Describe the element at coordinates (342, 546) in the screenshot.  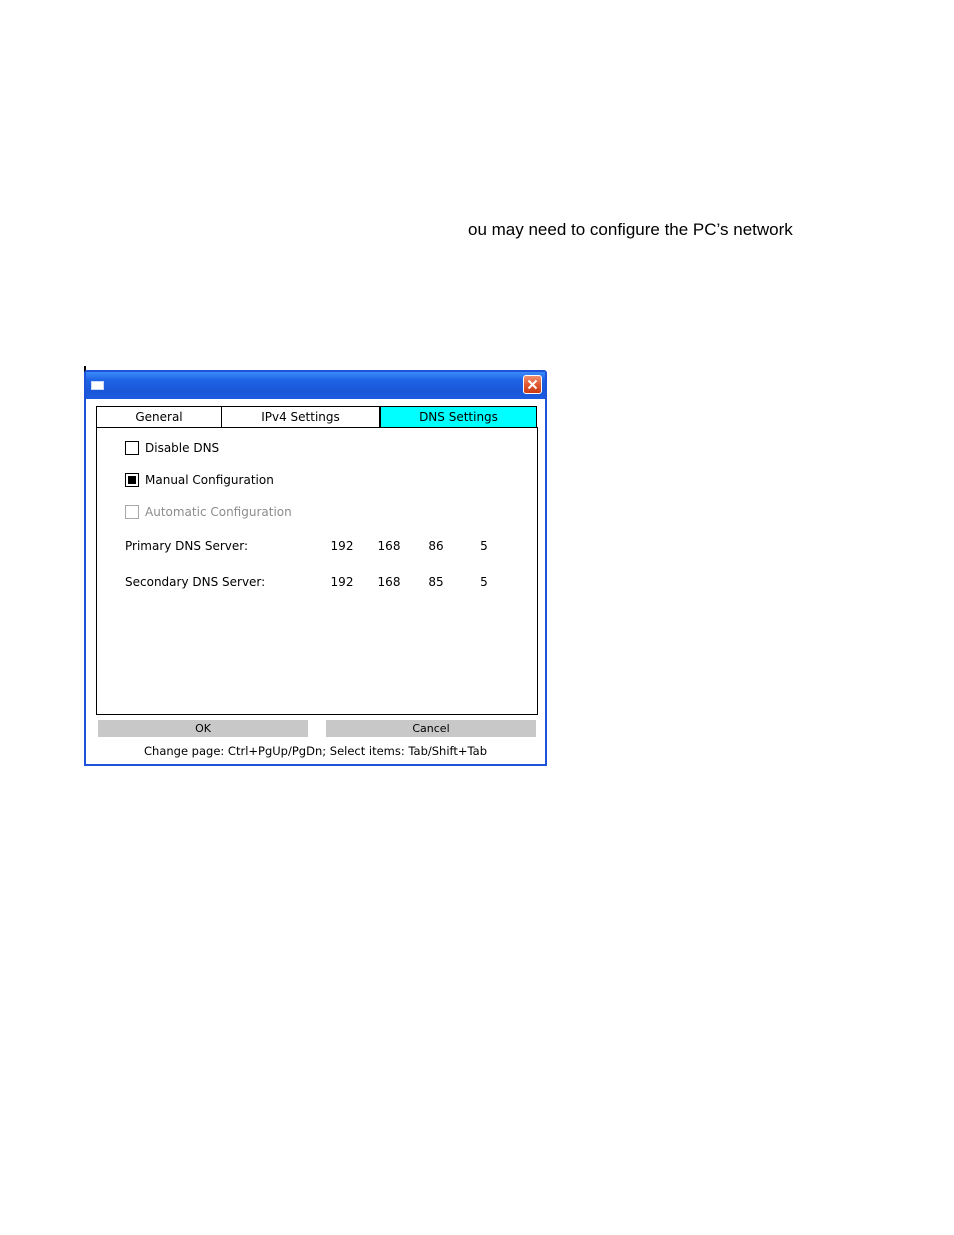
I see `primary-dns-octet-1: 192` at that location.